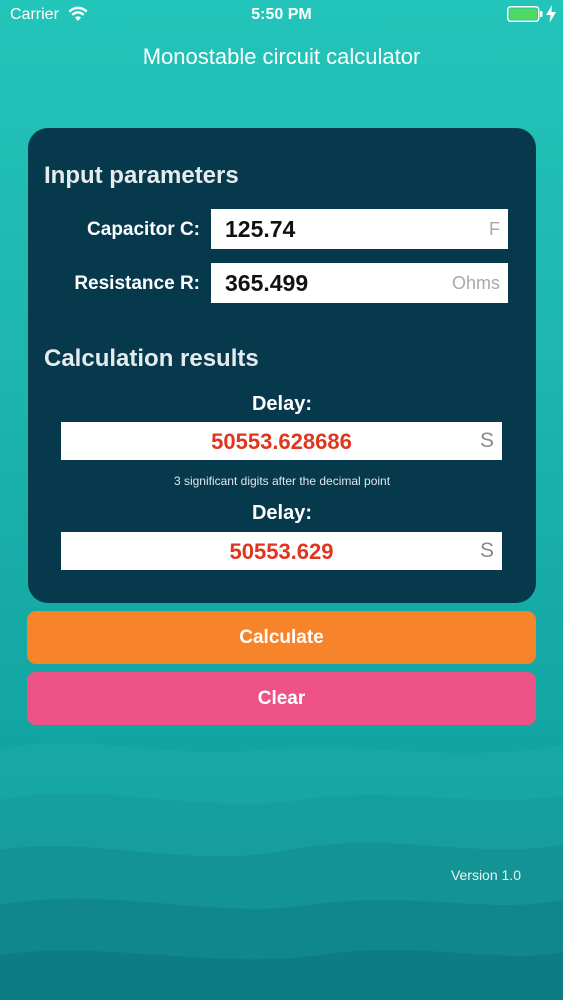 The width and height of the screenshot is (563, 1000). What do you see at coordinates (282, 513) in the screenshot?
I see `rounded-delay-label: Delay:` at bounding box center [282, 513].